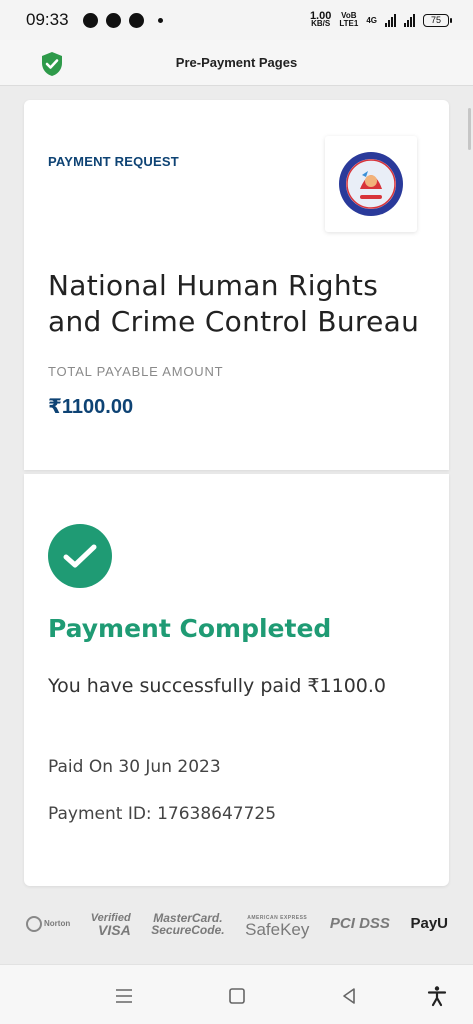 This screenshot has height=1024, width=473. I want to click on volte-indicator: VoB LTE1, so click(348, 20).